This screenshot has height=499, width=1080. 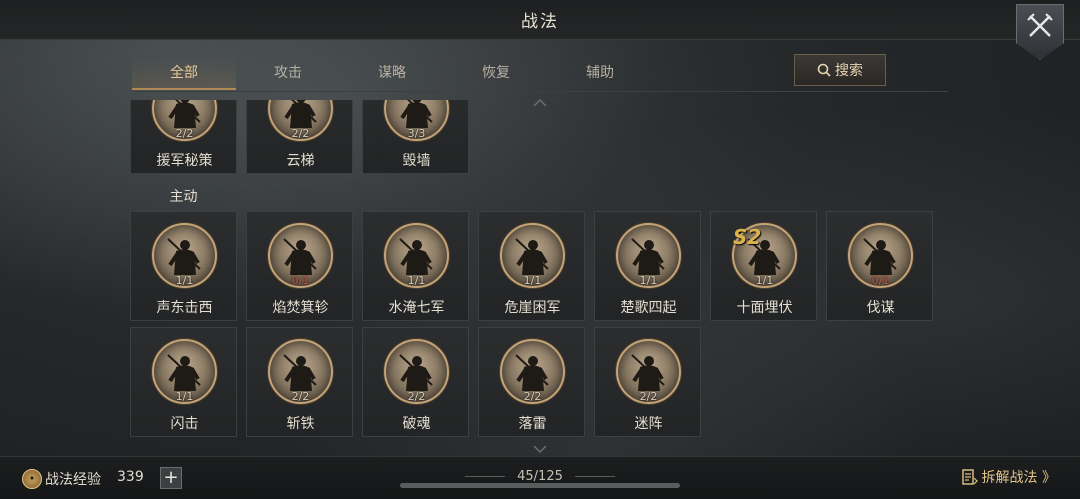 What do you see at coordinates (496, 74) in the screenshot?
I see `tab-recovery: 恢复` at bounding box center [496, 74].